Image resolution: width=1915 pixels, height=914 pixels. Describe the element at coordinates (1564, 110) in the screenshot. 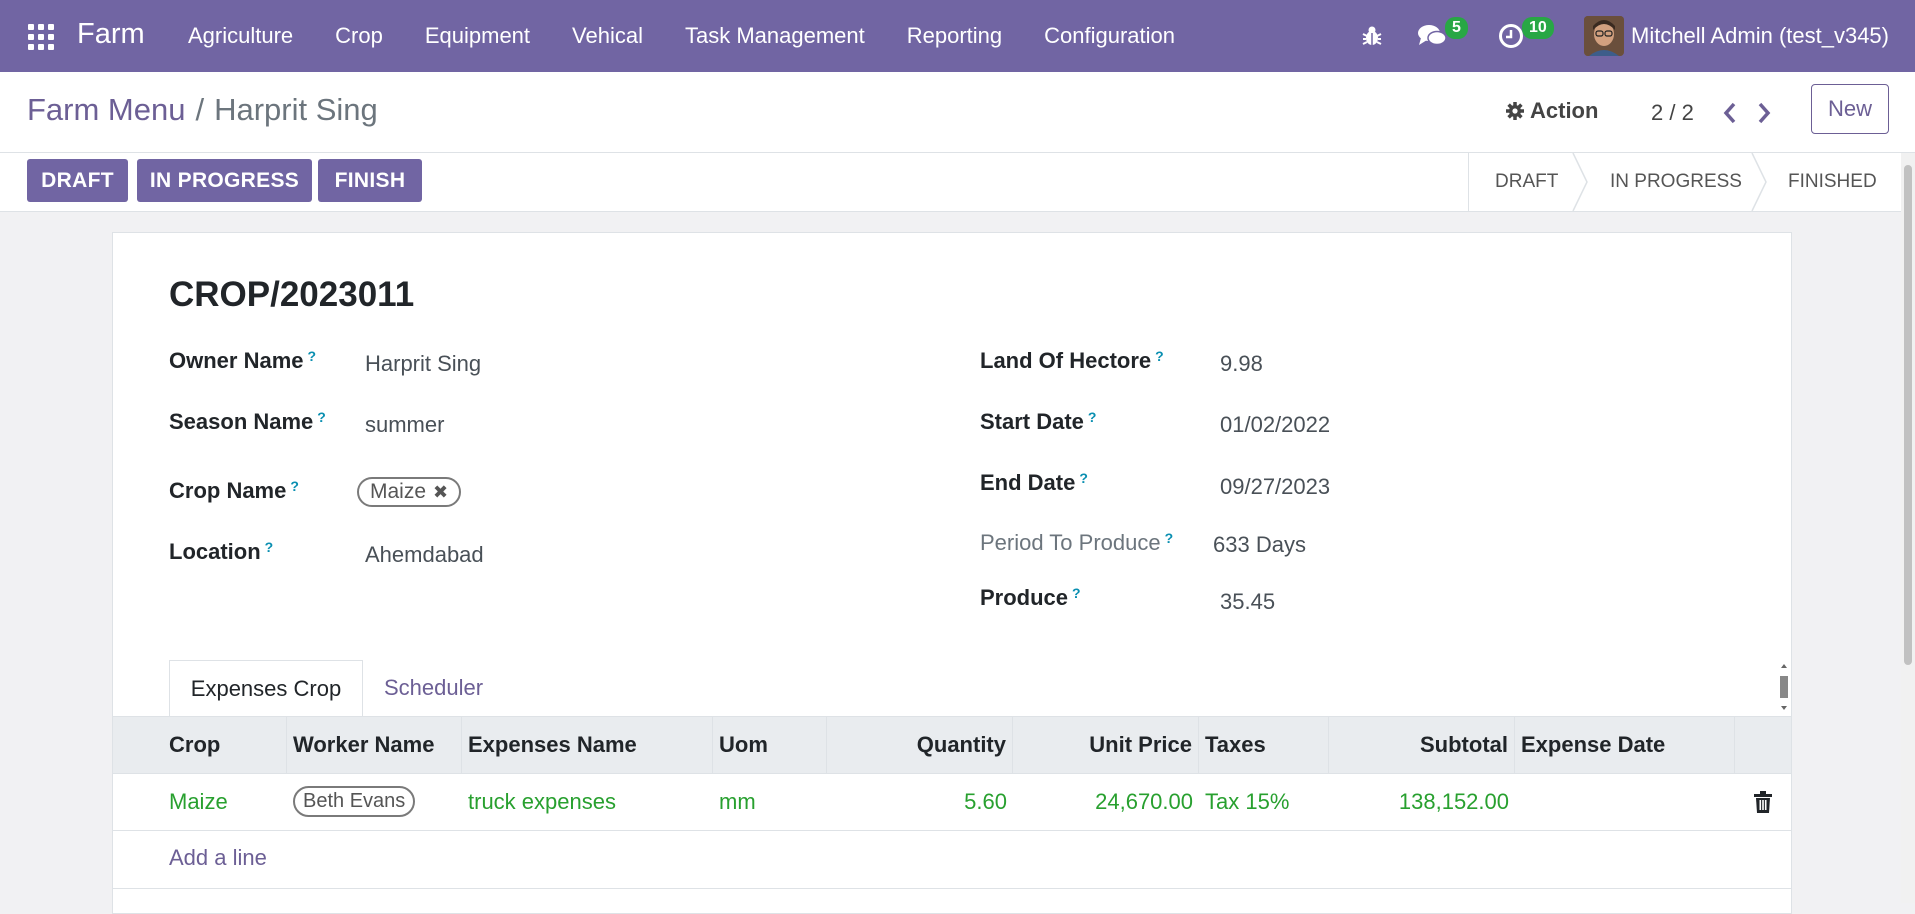

I see `action-label: Action` at that location.